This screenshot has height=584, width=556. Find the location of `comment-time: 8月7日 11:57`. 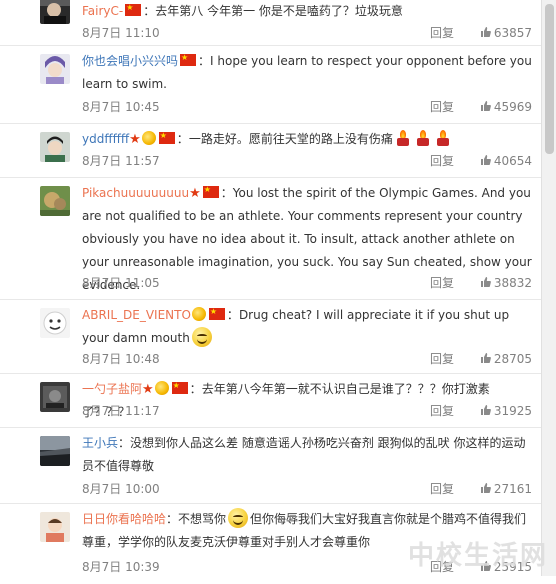

comment-time: 8月7日 11:57 is located at coordinates (121, 161).